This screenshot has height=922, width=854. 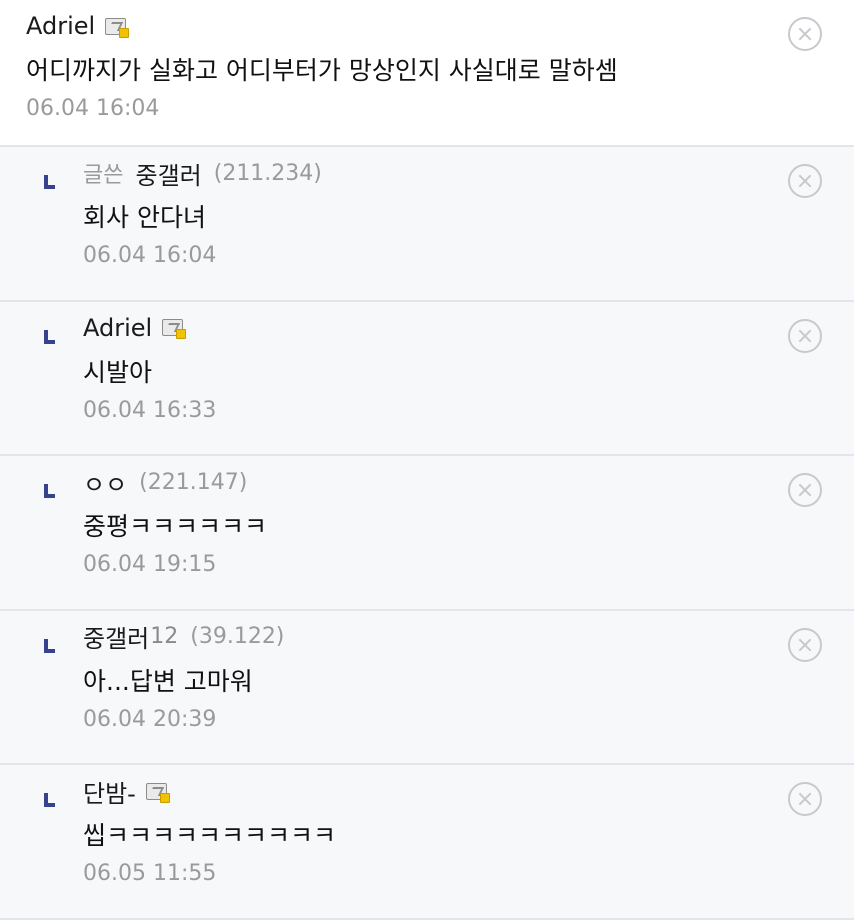 I want to click on comment-ip: (221.147), so click(x=193, y=482).